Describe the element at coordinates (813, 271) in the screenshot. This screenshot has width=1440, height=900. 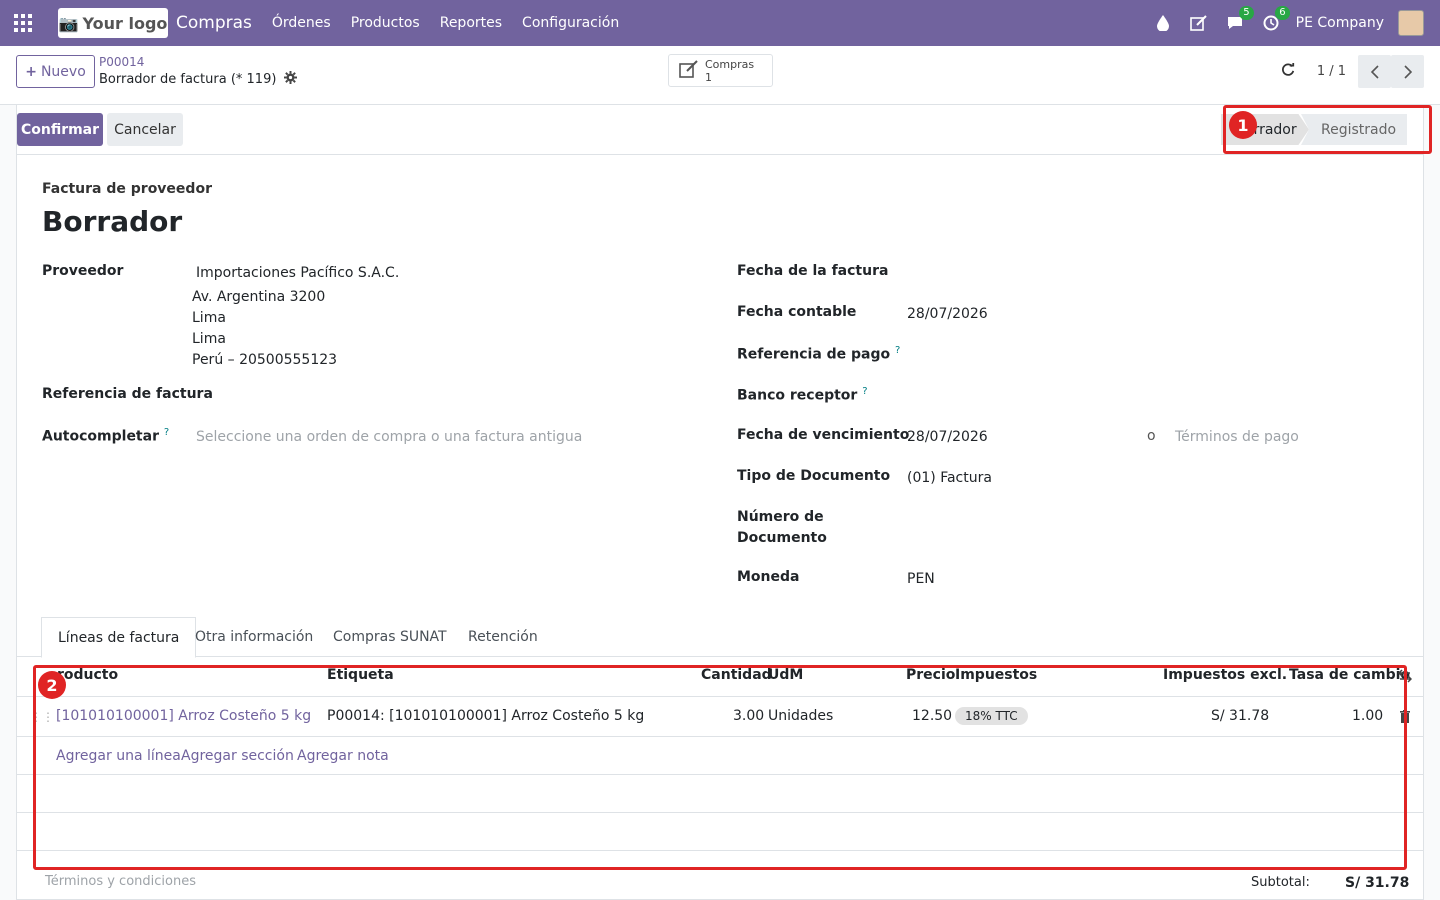
I see `invoice-date-label: Fecha de la factura` at that location.